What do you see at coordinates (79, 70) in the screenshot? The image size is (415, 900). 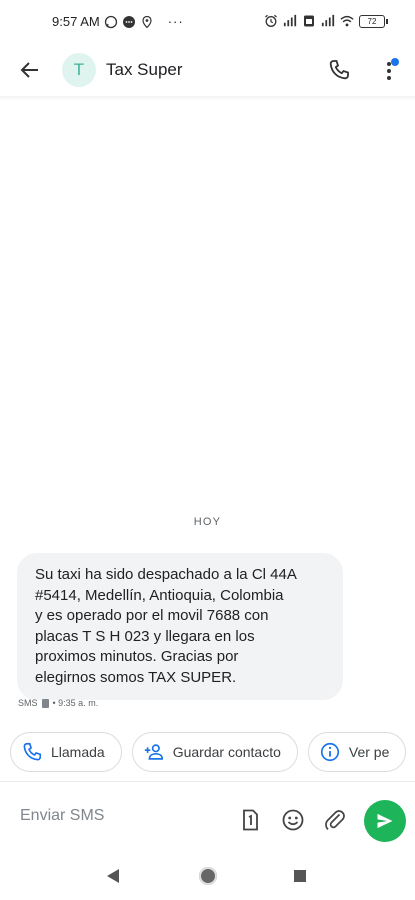 I see `contact-avatar: T` at bounding box center [79, 70].